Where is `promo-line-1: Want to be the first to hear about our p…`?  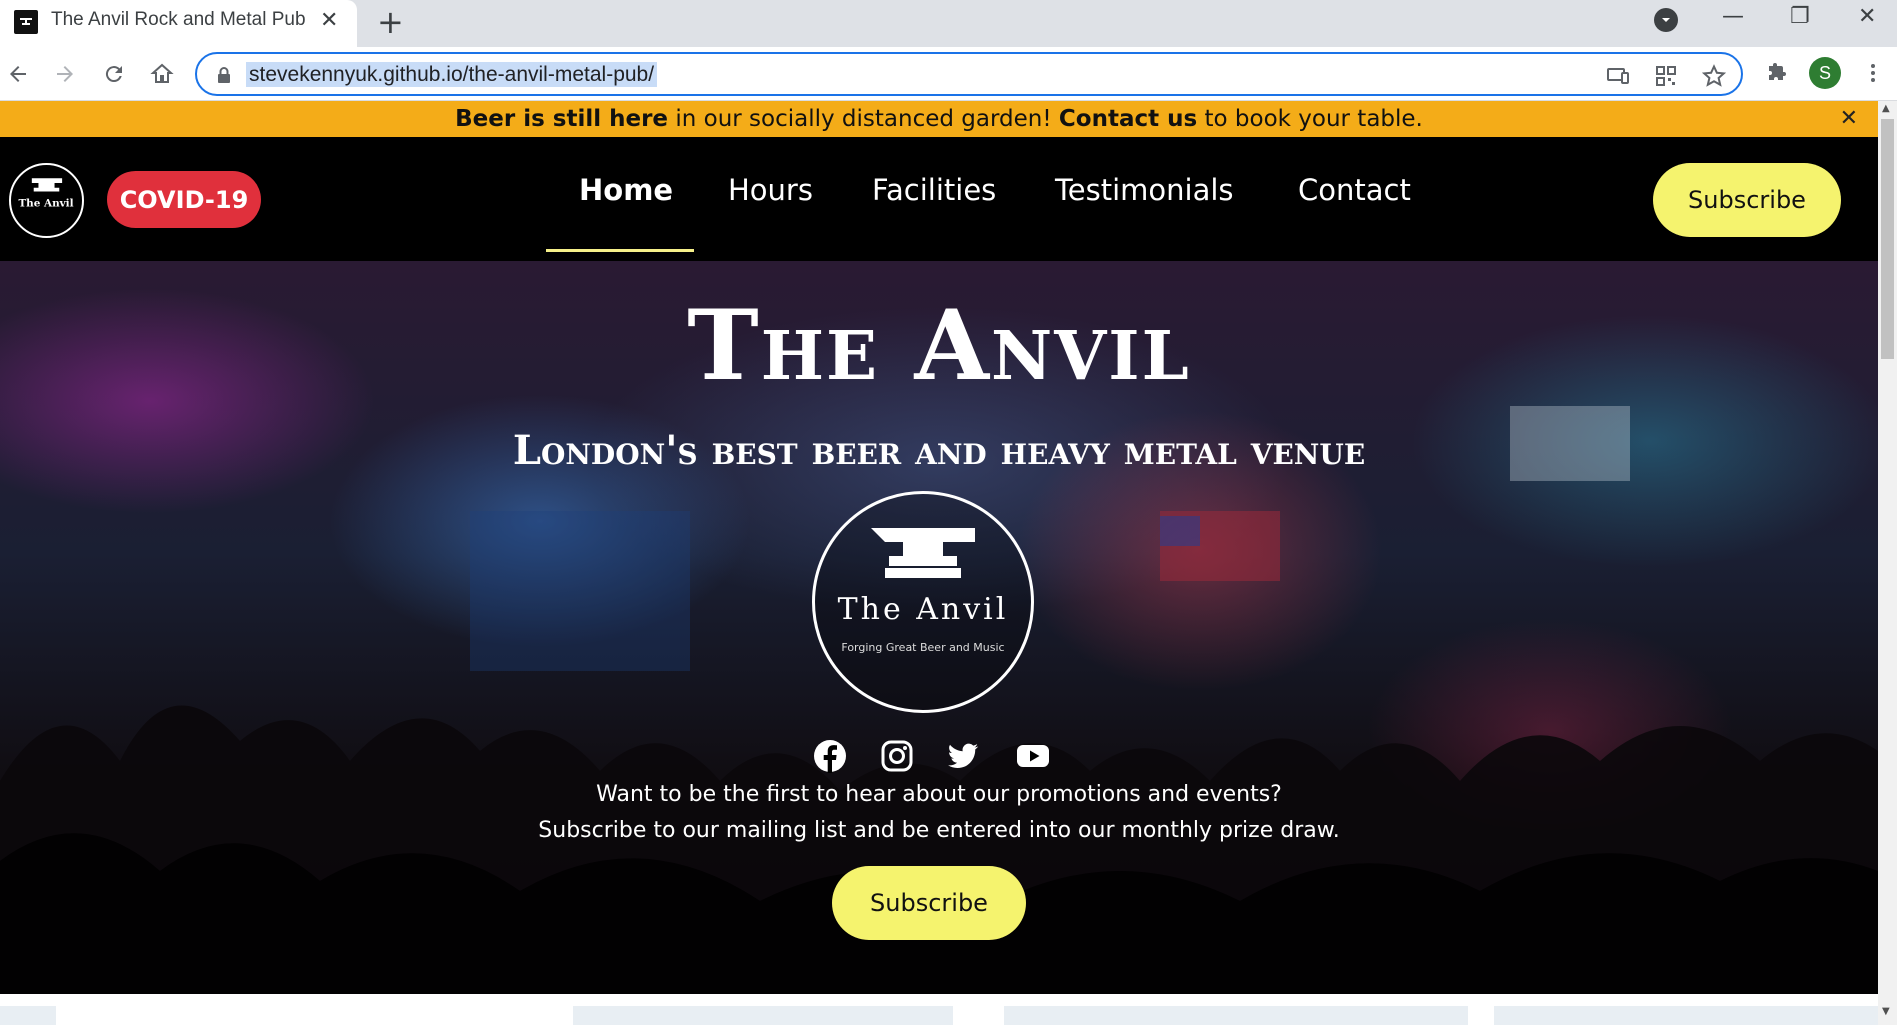 promo-line-1: Want to be the first to hear about our p… is located at coordinates (939, 794).